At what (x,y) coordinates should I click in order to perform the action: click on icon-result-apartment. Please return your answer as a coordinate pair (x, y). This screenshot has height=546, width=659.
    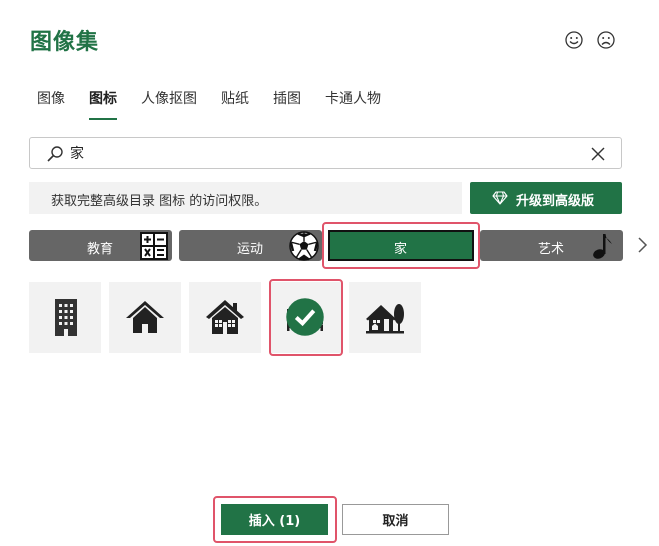
    Looking at the image, I should click on (65, 317).